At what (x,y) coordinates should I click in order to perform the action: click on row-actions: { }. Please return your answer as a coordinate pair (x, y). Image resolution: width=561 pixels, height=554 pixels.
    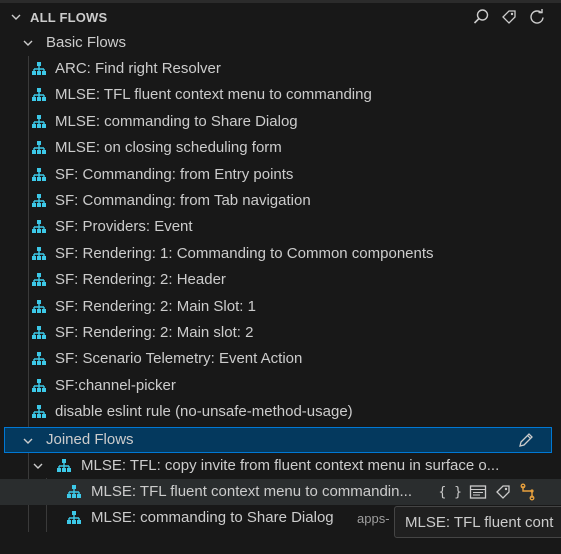
    Looking at the image, I should click on (488, 492).